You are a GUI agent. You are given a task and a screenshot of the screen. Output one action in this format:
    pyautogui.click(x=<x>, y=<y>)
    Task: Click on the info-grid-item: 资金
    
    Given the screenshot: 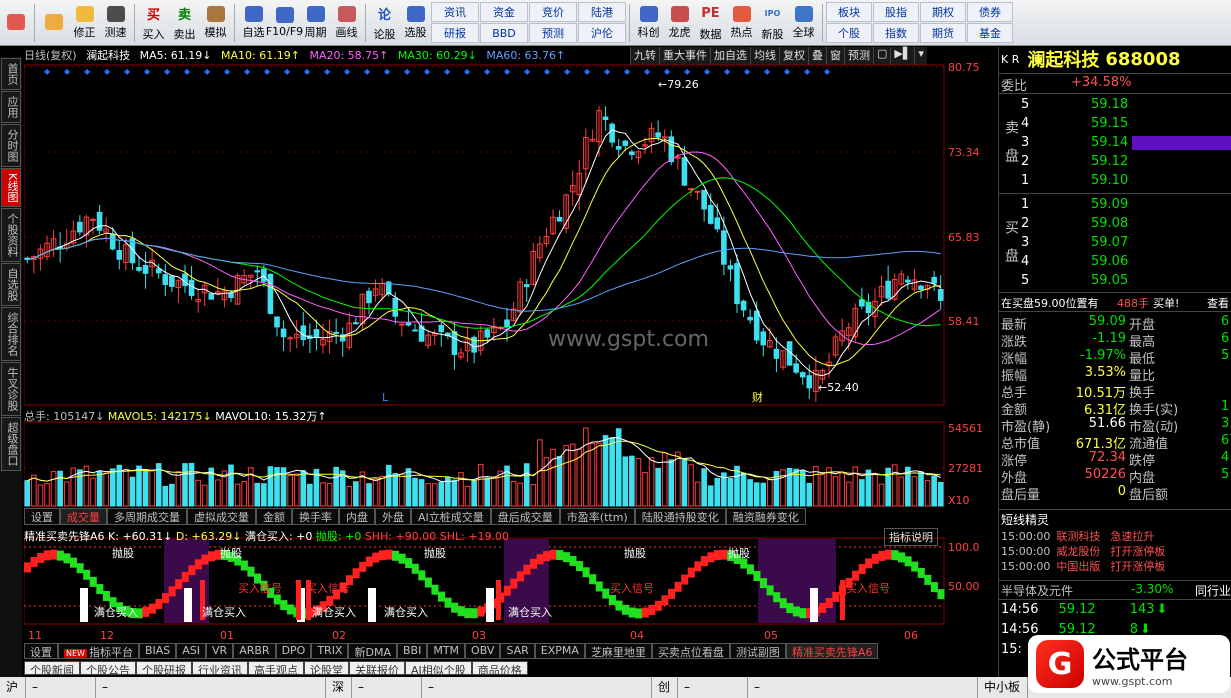 What is the action you would take?
    pyautogui.click(x=504, y=12)
    